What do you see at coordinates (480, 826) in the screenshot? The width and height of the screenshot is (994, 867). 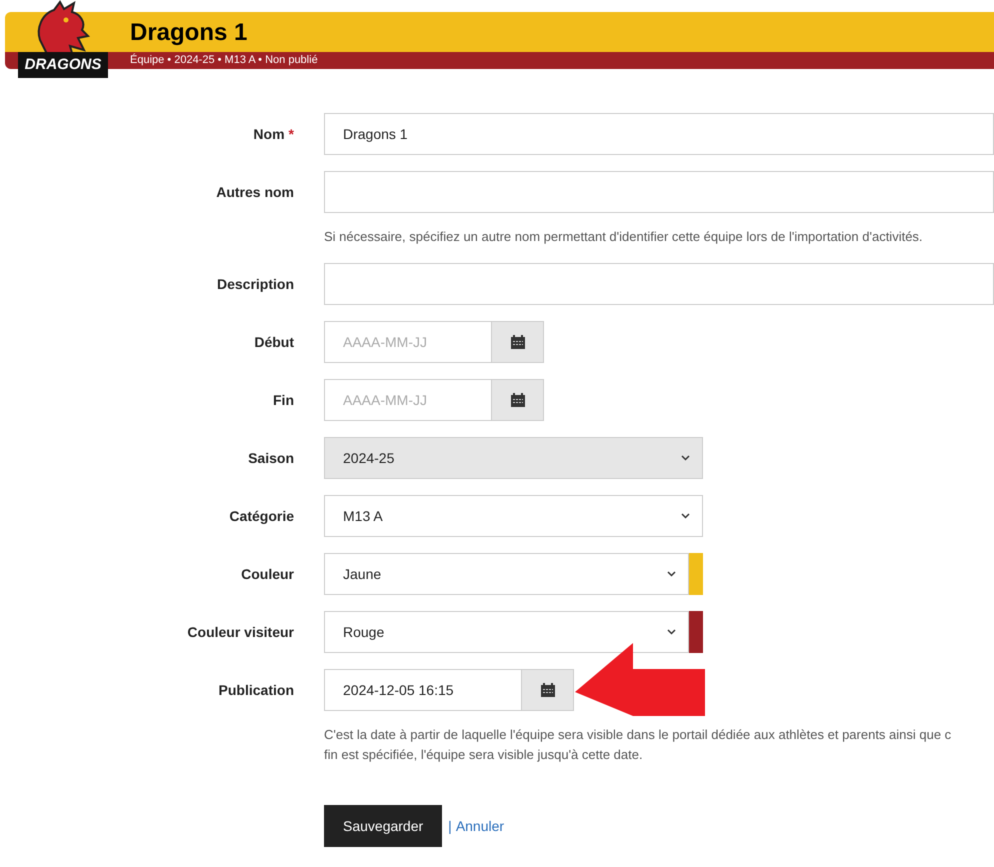 I see `cancel-link: Annuler` at bounding box center [480, 826].